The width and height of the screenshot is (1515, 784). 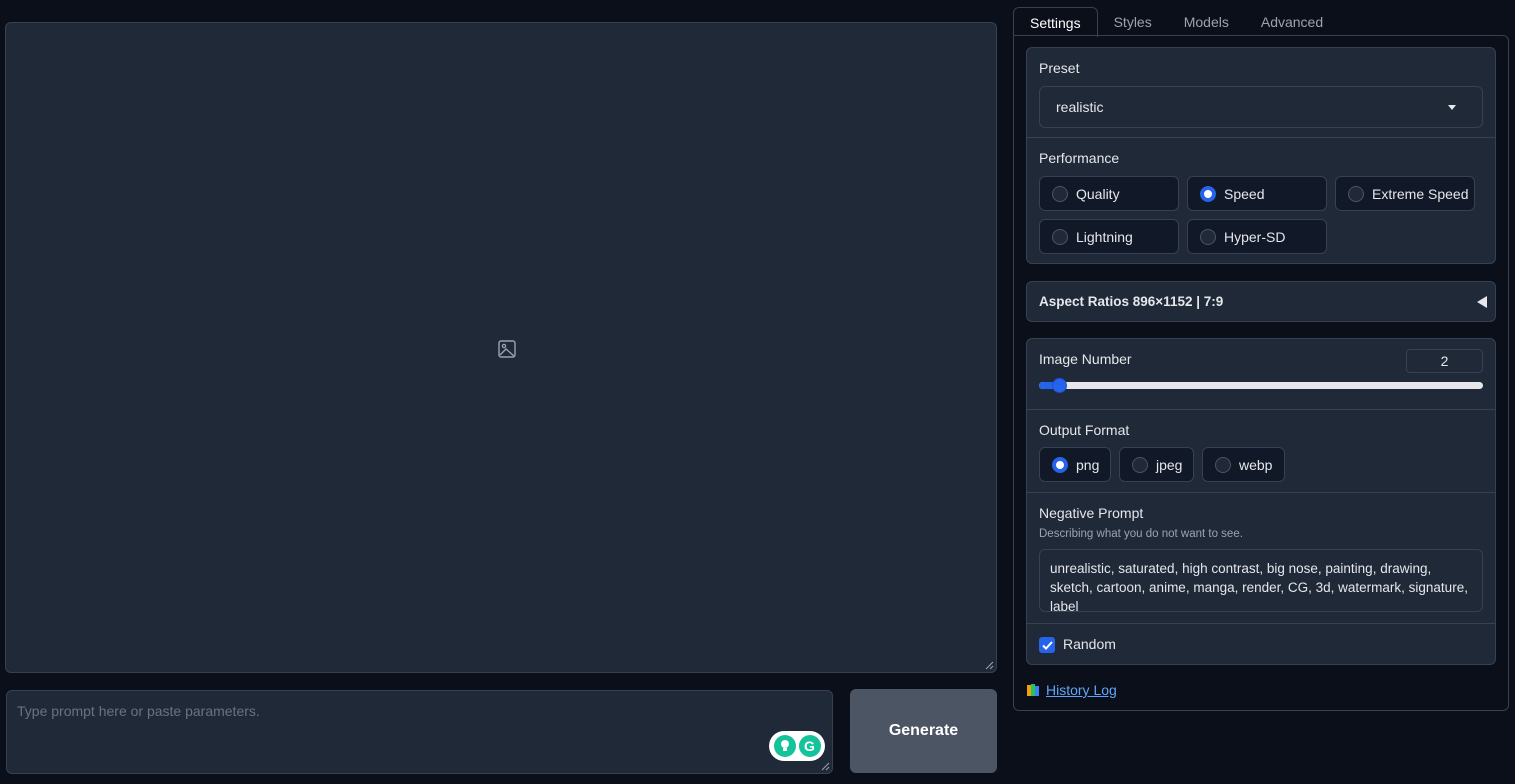 I want to click on generate-button: Generate, so click(x=923, y=731).